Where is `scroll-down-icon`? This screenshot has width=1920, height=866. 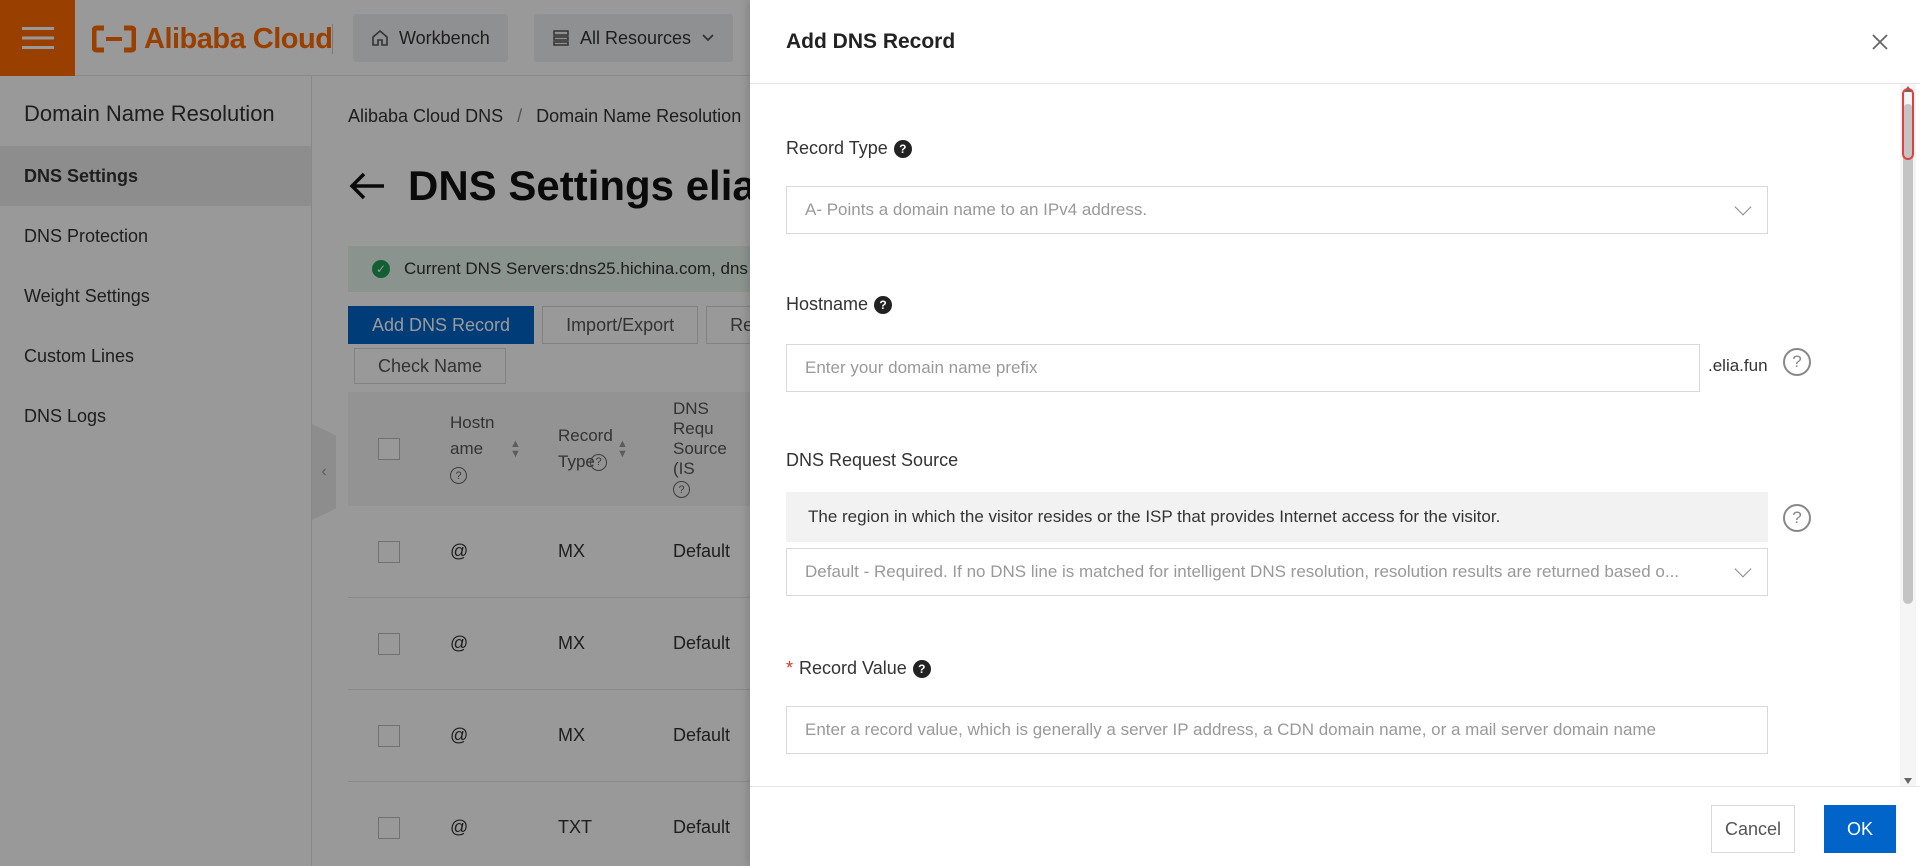
scroll-down-icon is located at coordinates (1908, 781).